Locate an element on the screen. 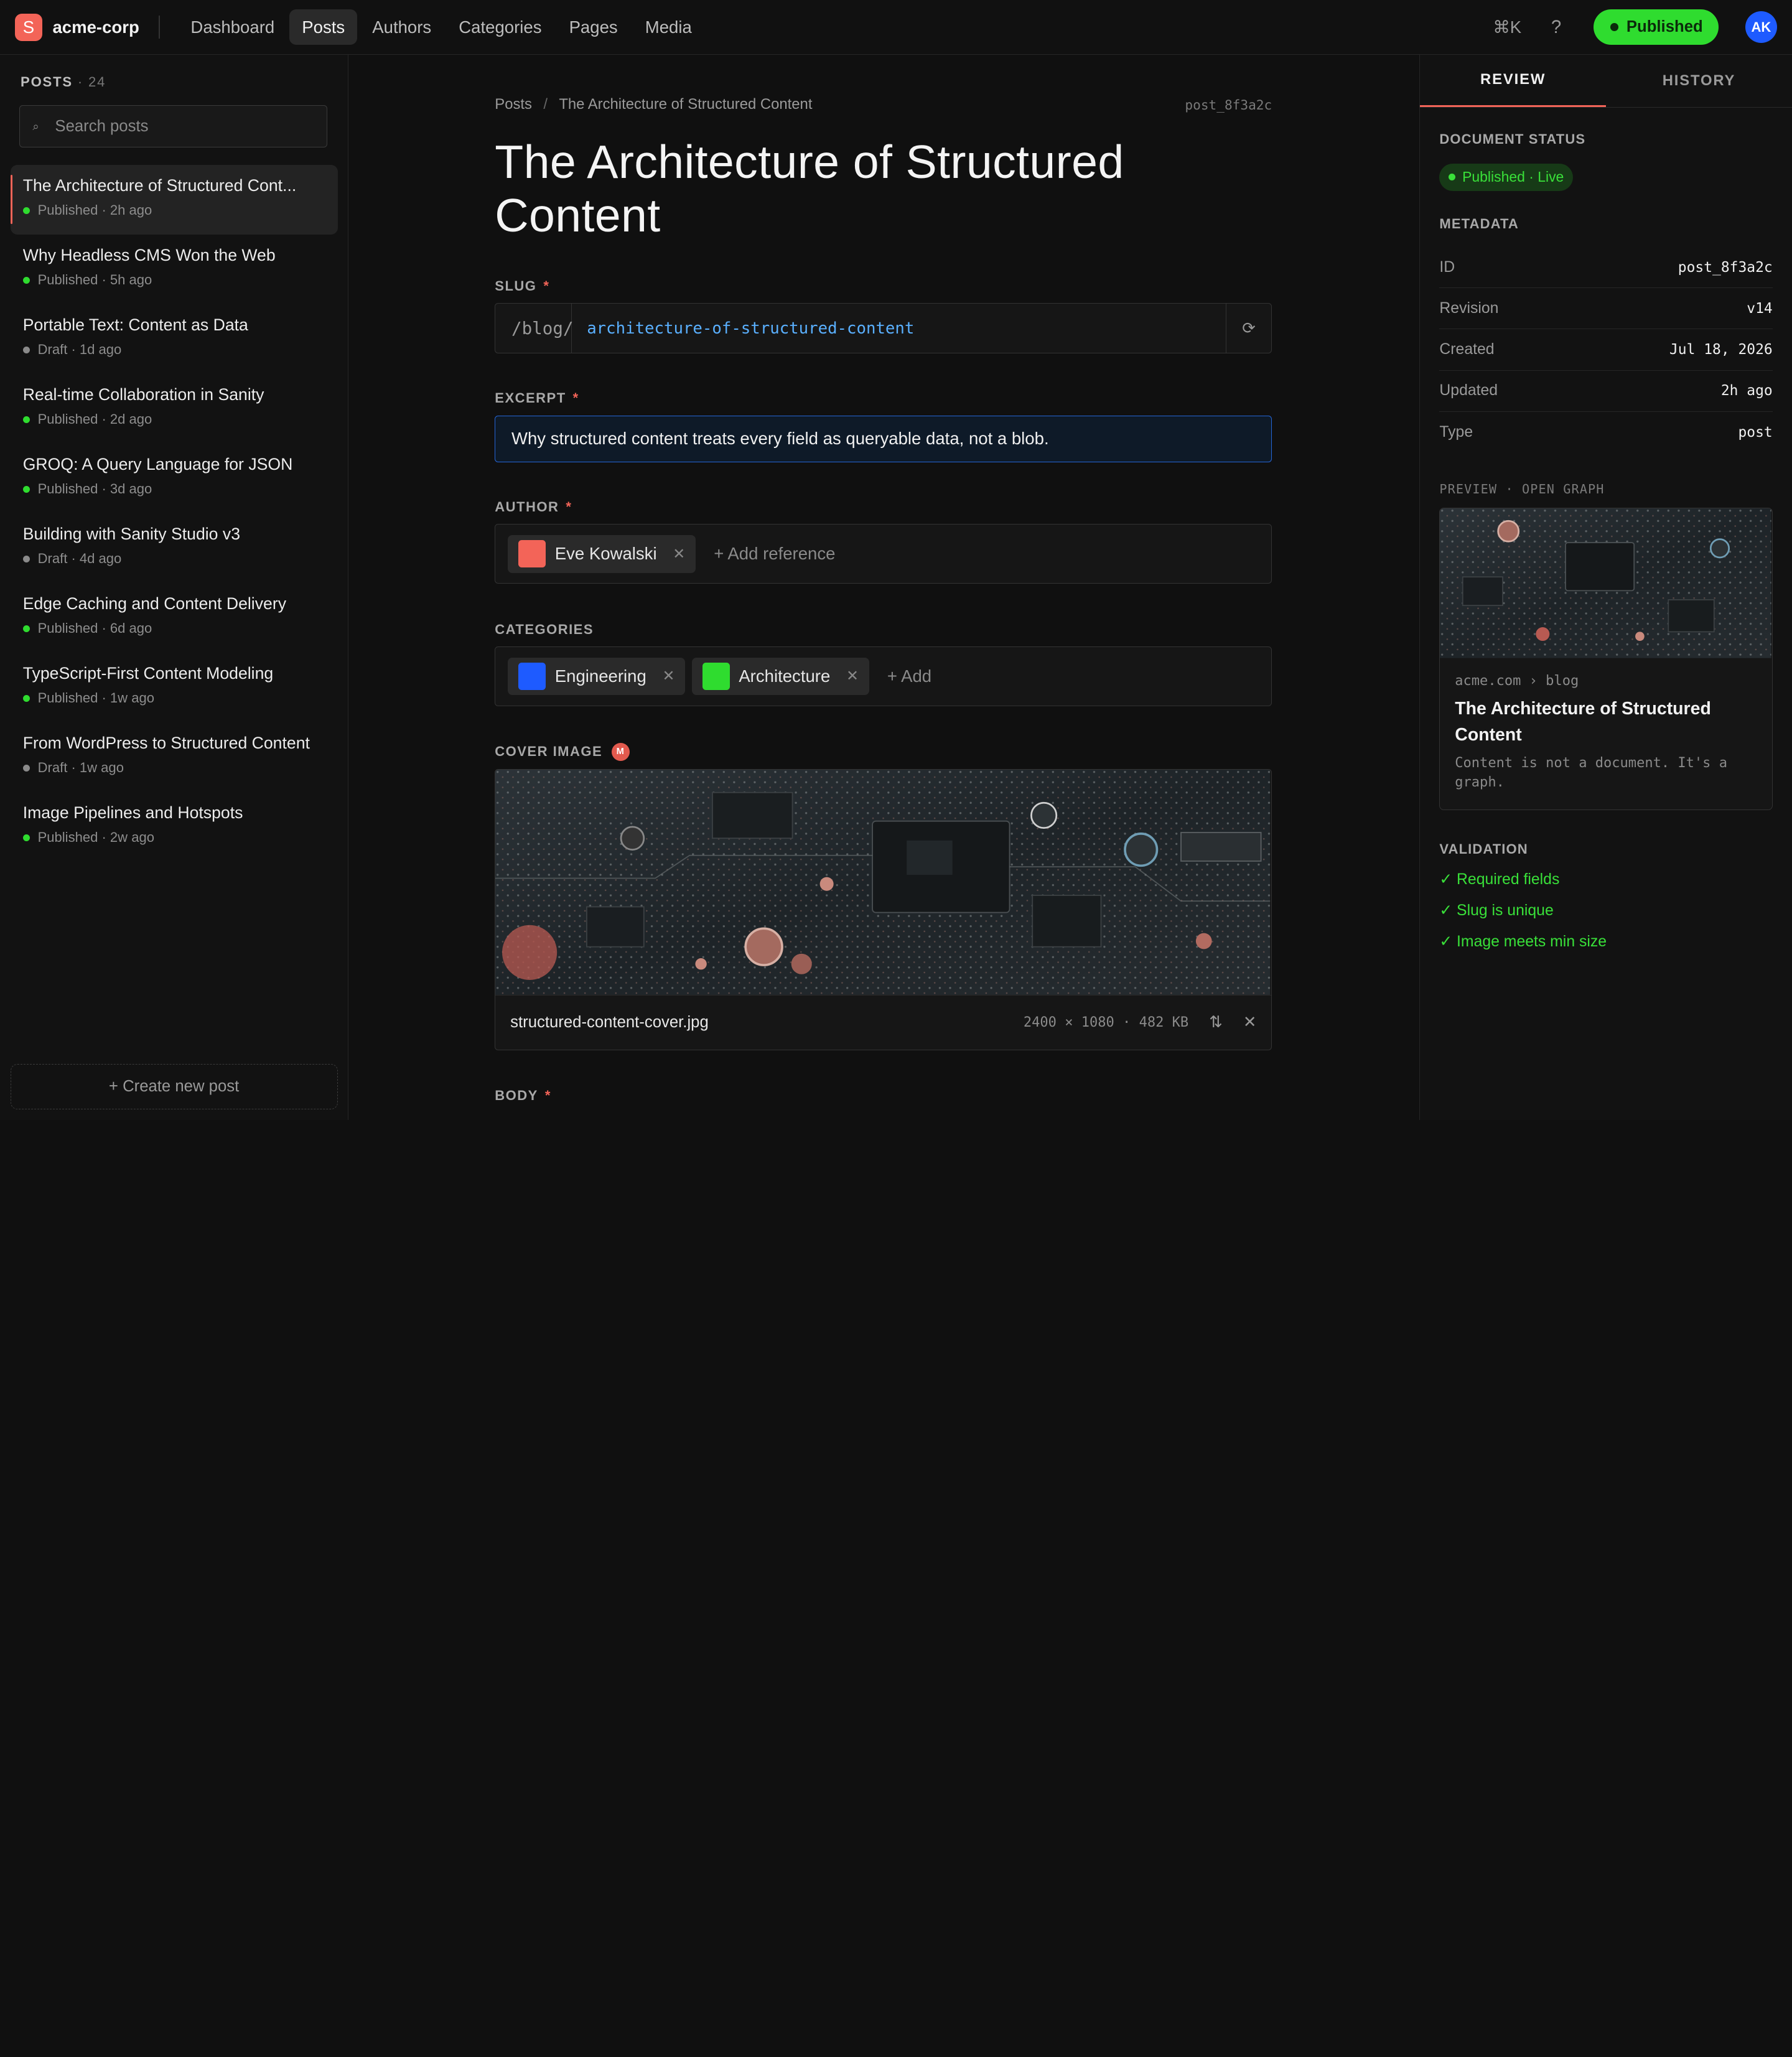  command-palette-shortcut: ⌘K is located at coordinates (1507, 27).